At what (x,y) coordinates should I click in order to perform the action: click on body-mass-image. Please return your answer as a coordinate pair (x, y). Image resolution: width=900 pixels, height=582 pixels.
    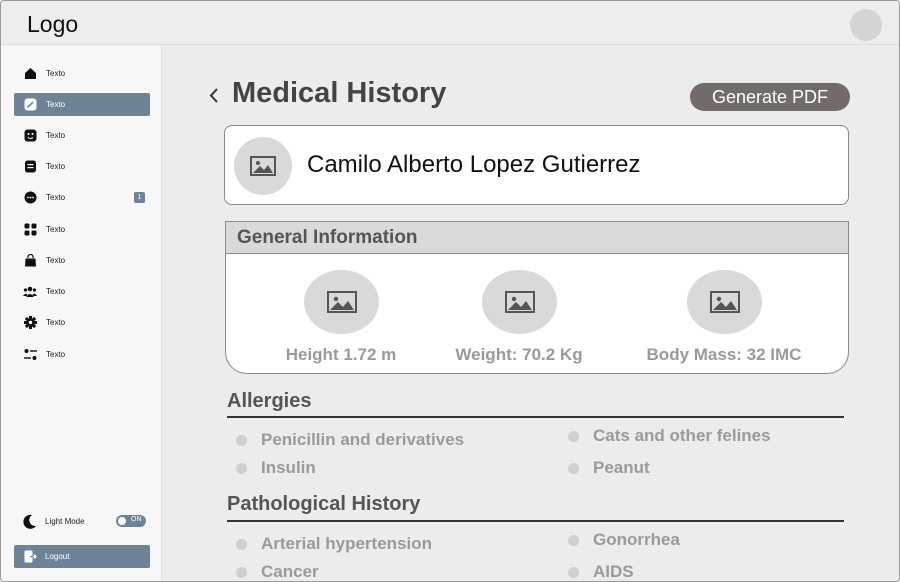
    Looking at the image, I should click on (724, 302).